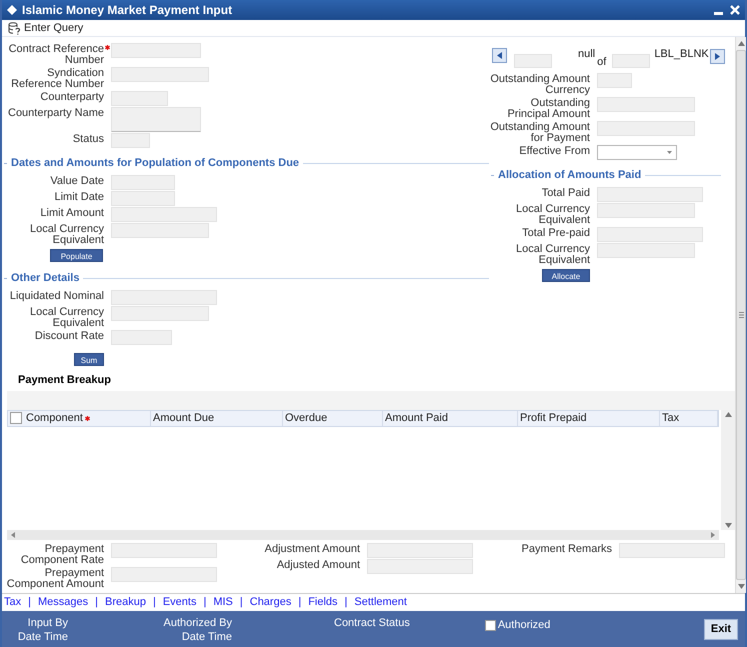 The height and width of the screenshot is (647, 747). I want to click on action-button: Populate, so click(76, 255).